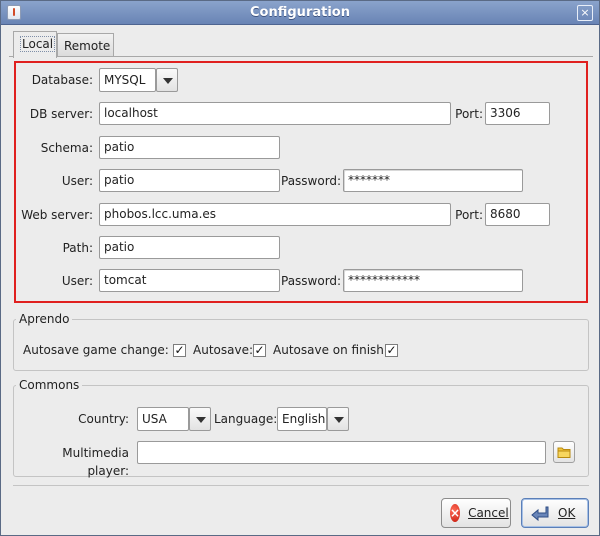 This screenshot has width=600, height=536. I want to click on multimedia-player-label: Multimedia player:, so click(95, 462).